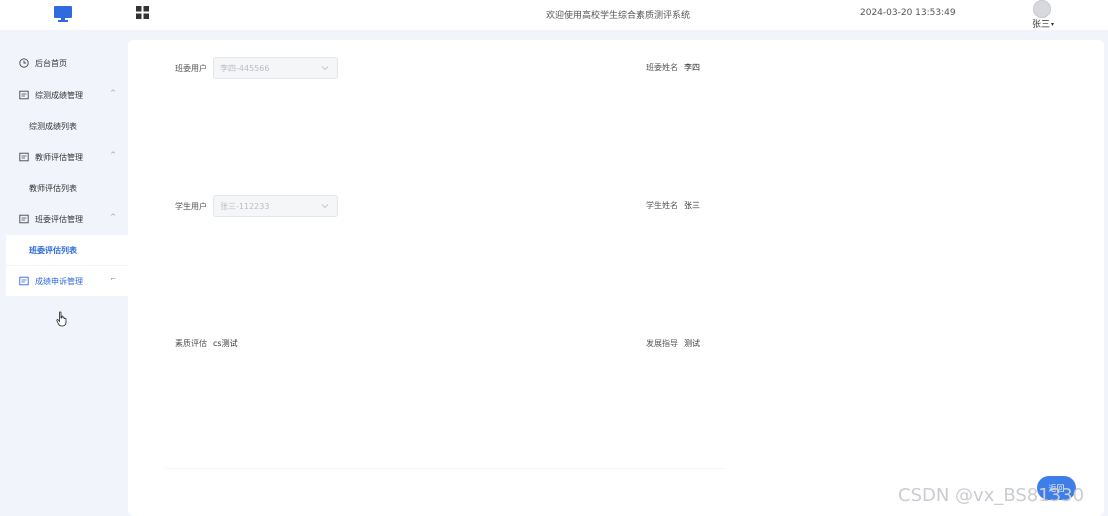 The image size is (1108, 516). I want to click on top-bar: 欢迎使用高校学生综合素质测评系统 2024-03-20 13:53:49 张三▾, so click(554, 15).